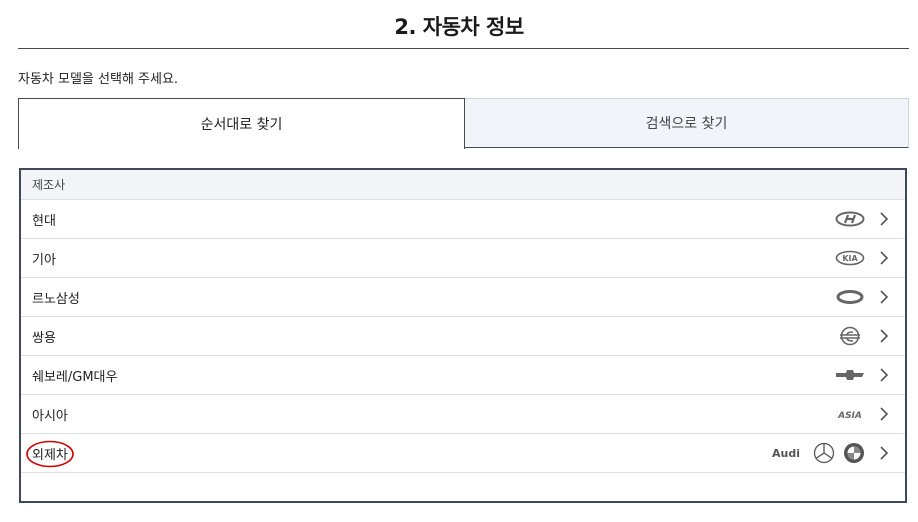  I want to click on tab-sequential-label: 순서대로 찾기, so click(241, 125).